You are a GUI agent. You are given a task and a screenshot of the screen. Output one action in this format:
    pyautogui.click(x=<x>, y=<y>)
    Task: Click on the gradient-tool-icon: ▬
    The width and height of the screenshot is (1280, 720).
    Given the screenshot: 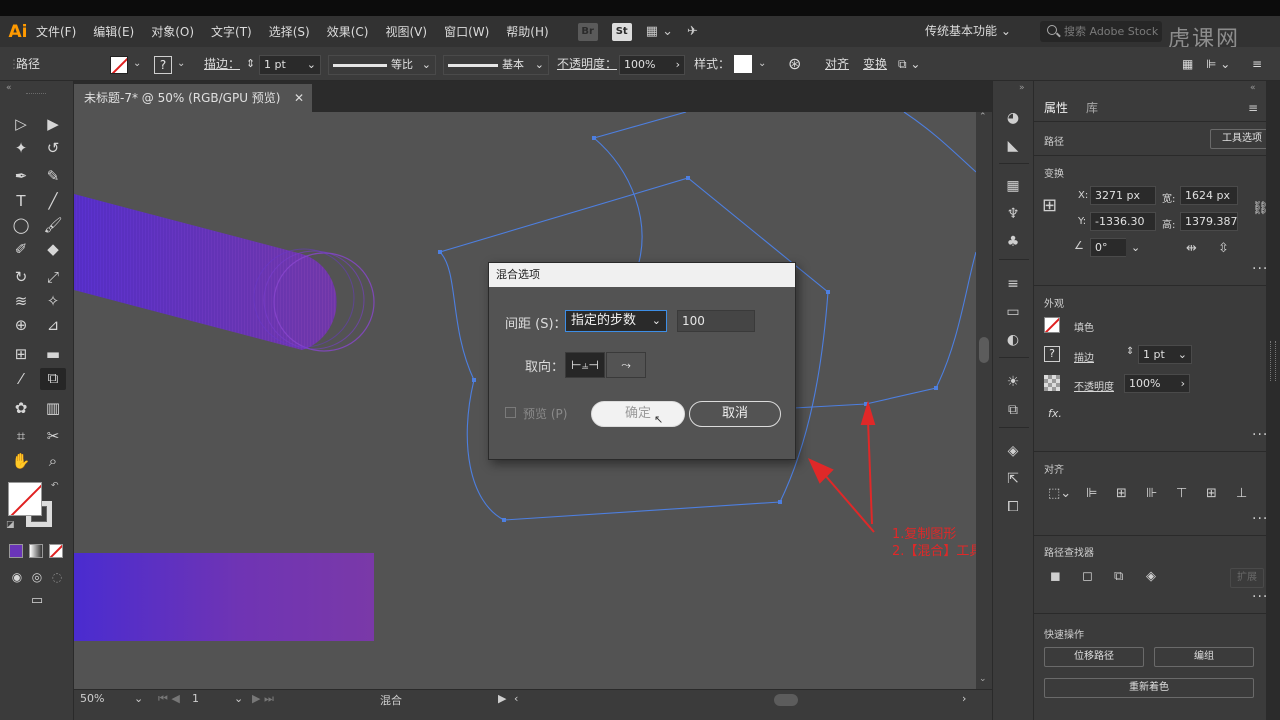 What is the action you would take?
    pyautogui.click(x=53, y=354)
    